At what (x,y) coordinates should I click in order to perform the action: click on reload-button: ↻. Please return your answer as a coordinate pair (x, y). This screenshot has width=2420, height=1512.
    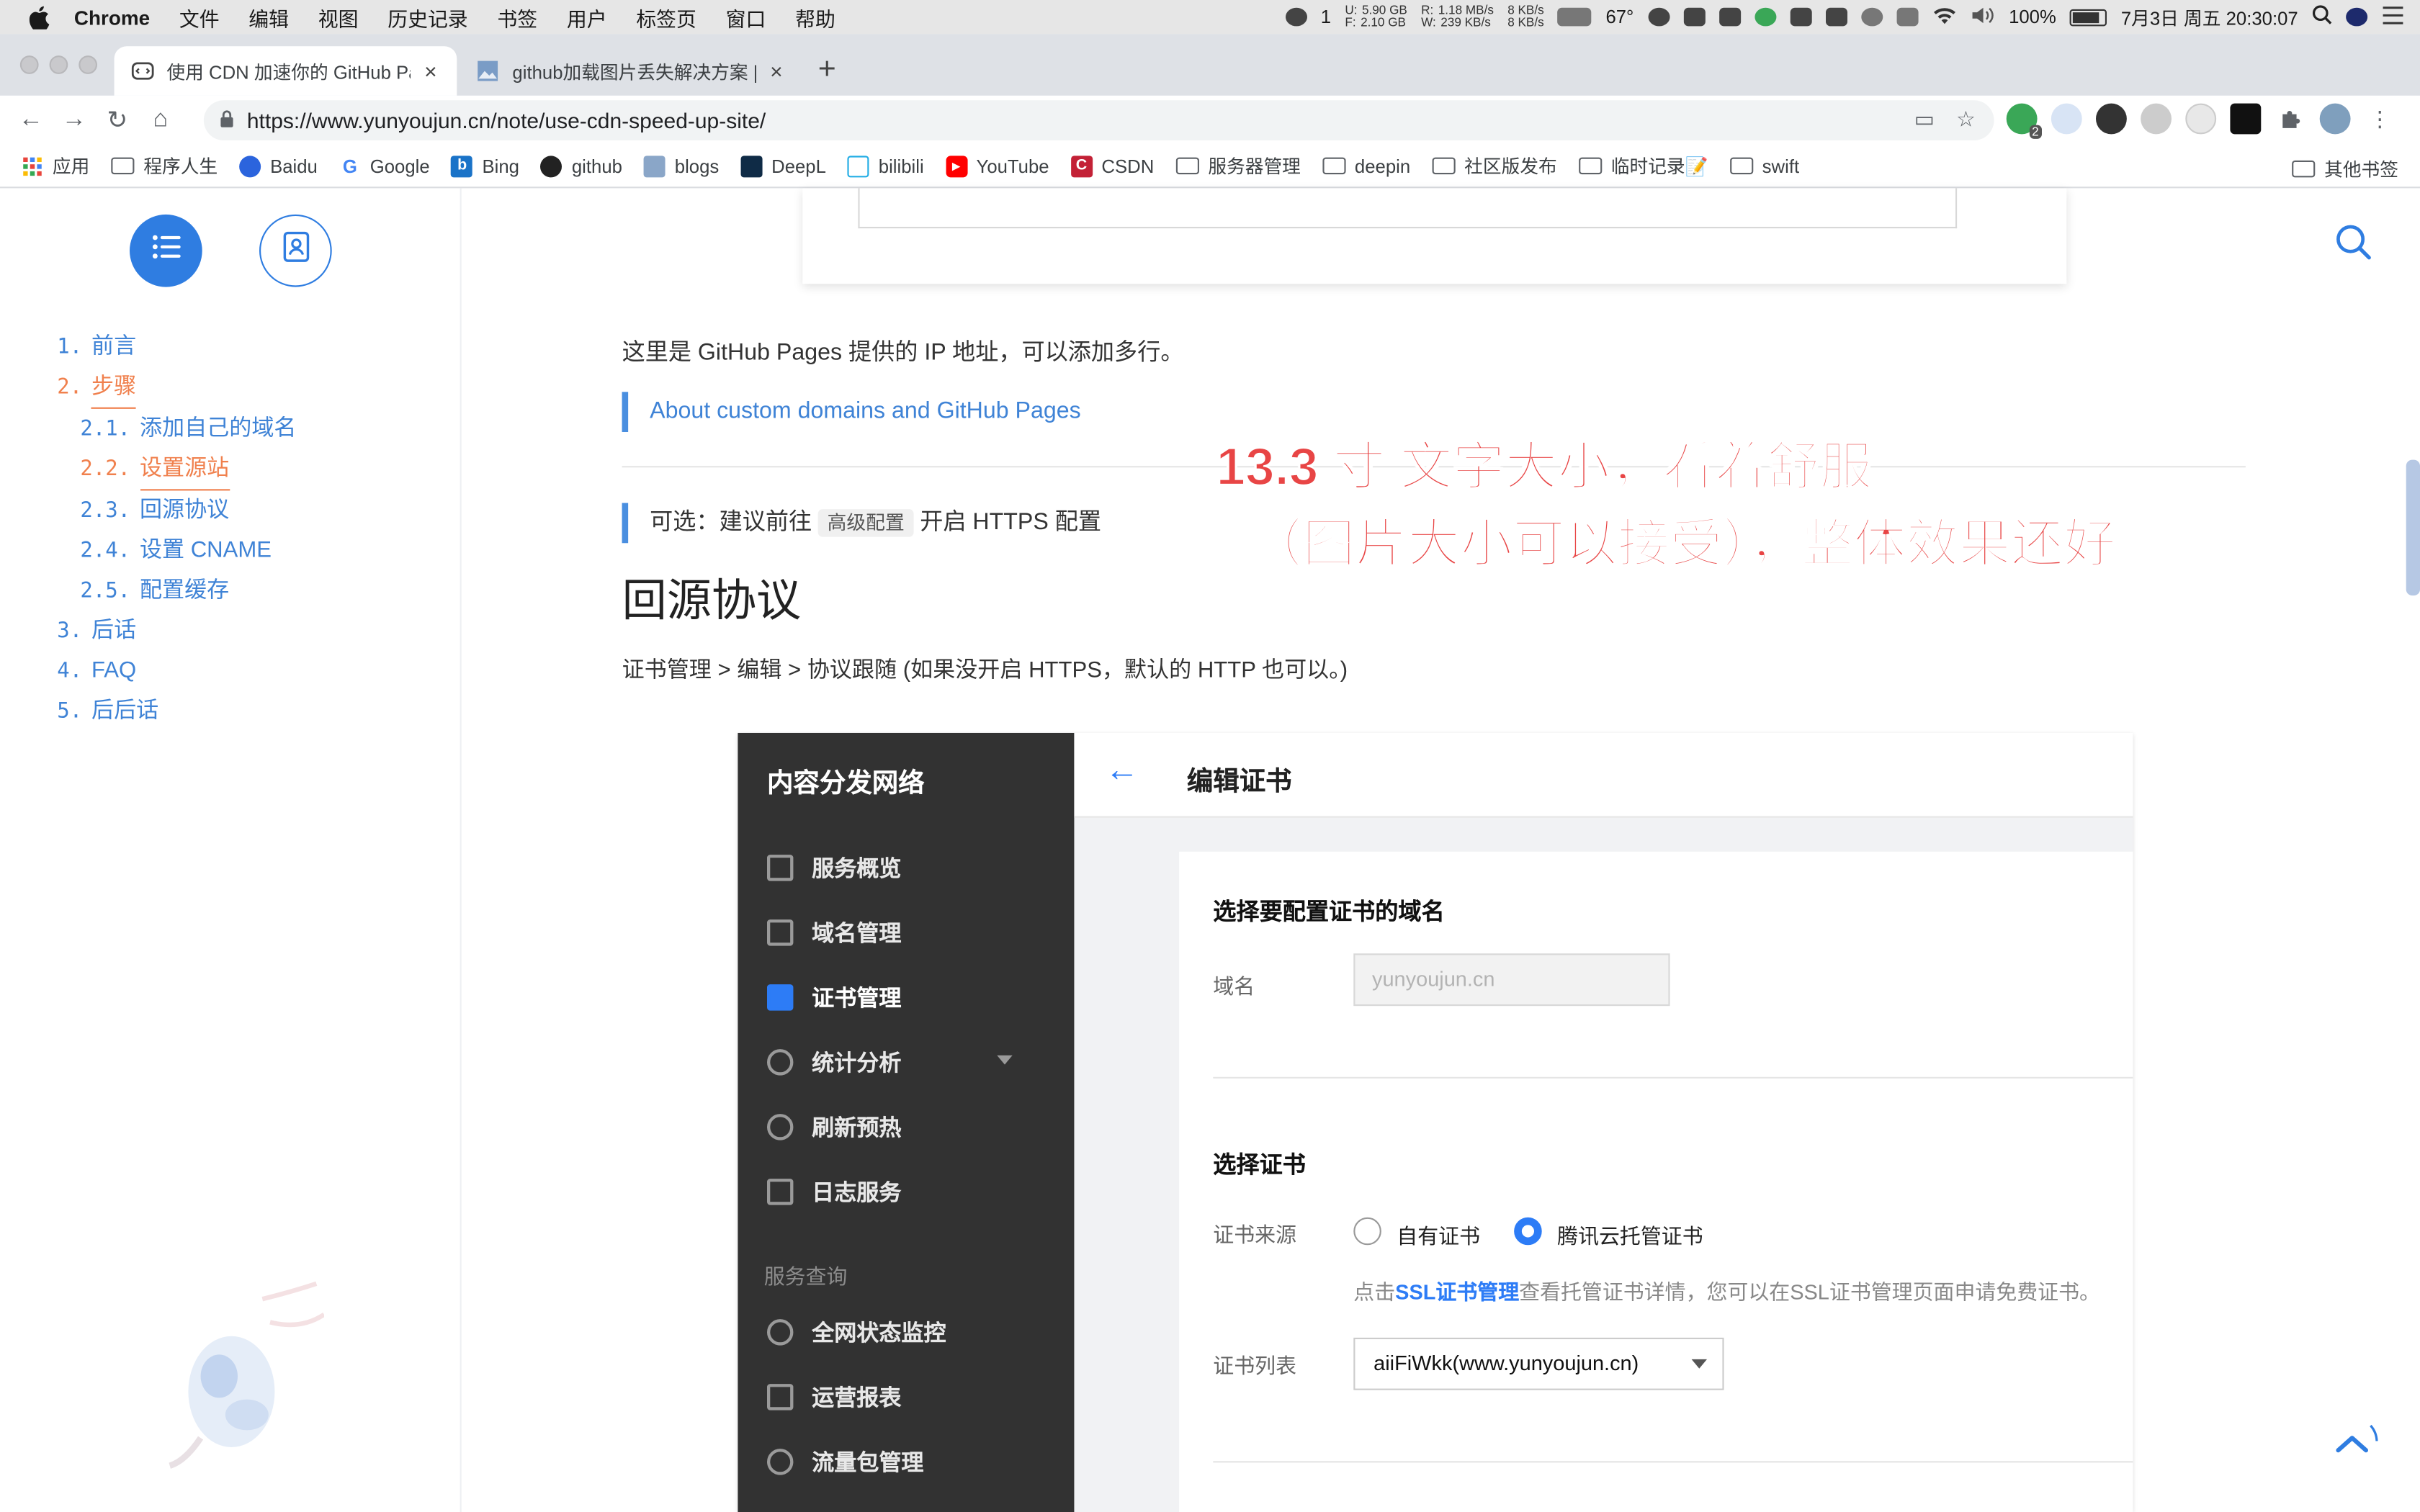
    Looking at the image, I should click on (118, 120).